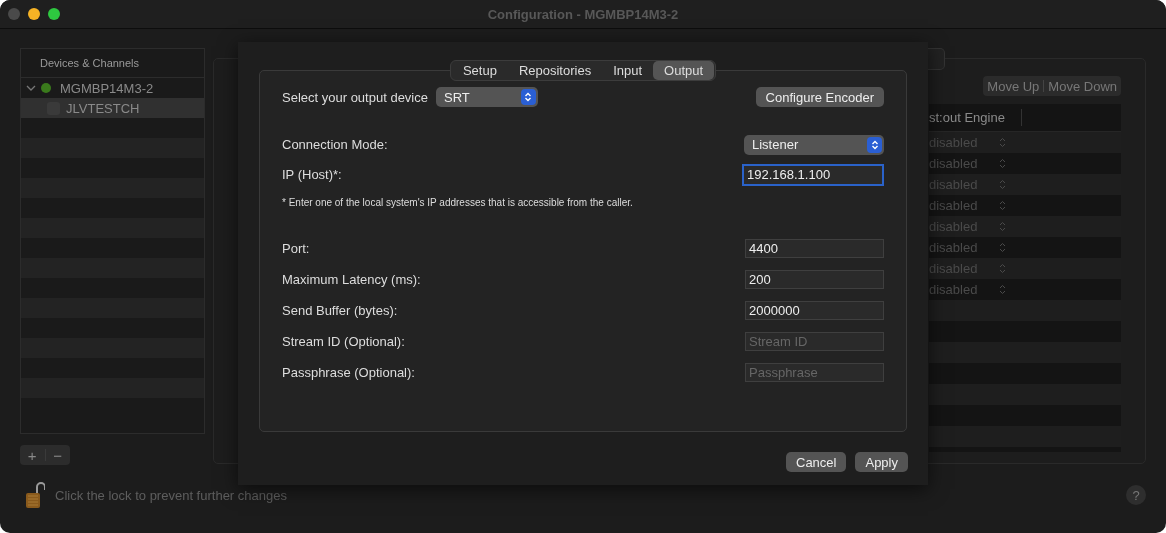  I want to click on close-button, so click(14, 14).